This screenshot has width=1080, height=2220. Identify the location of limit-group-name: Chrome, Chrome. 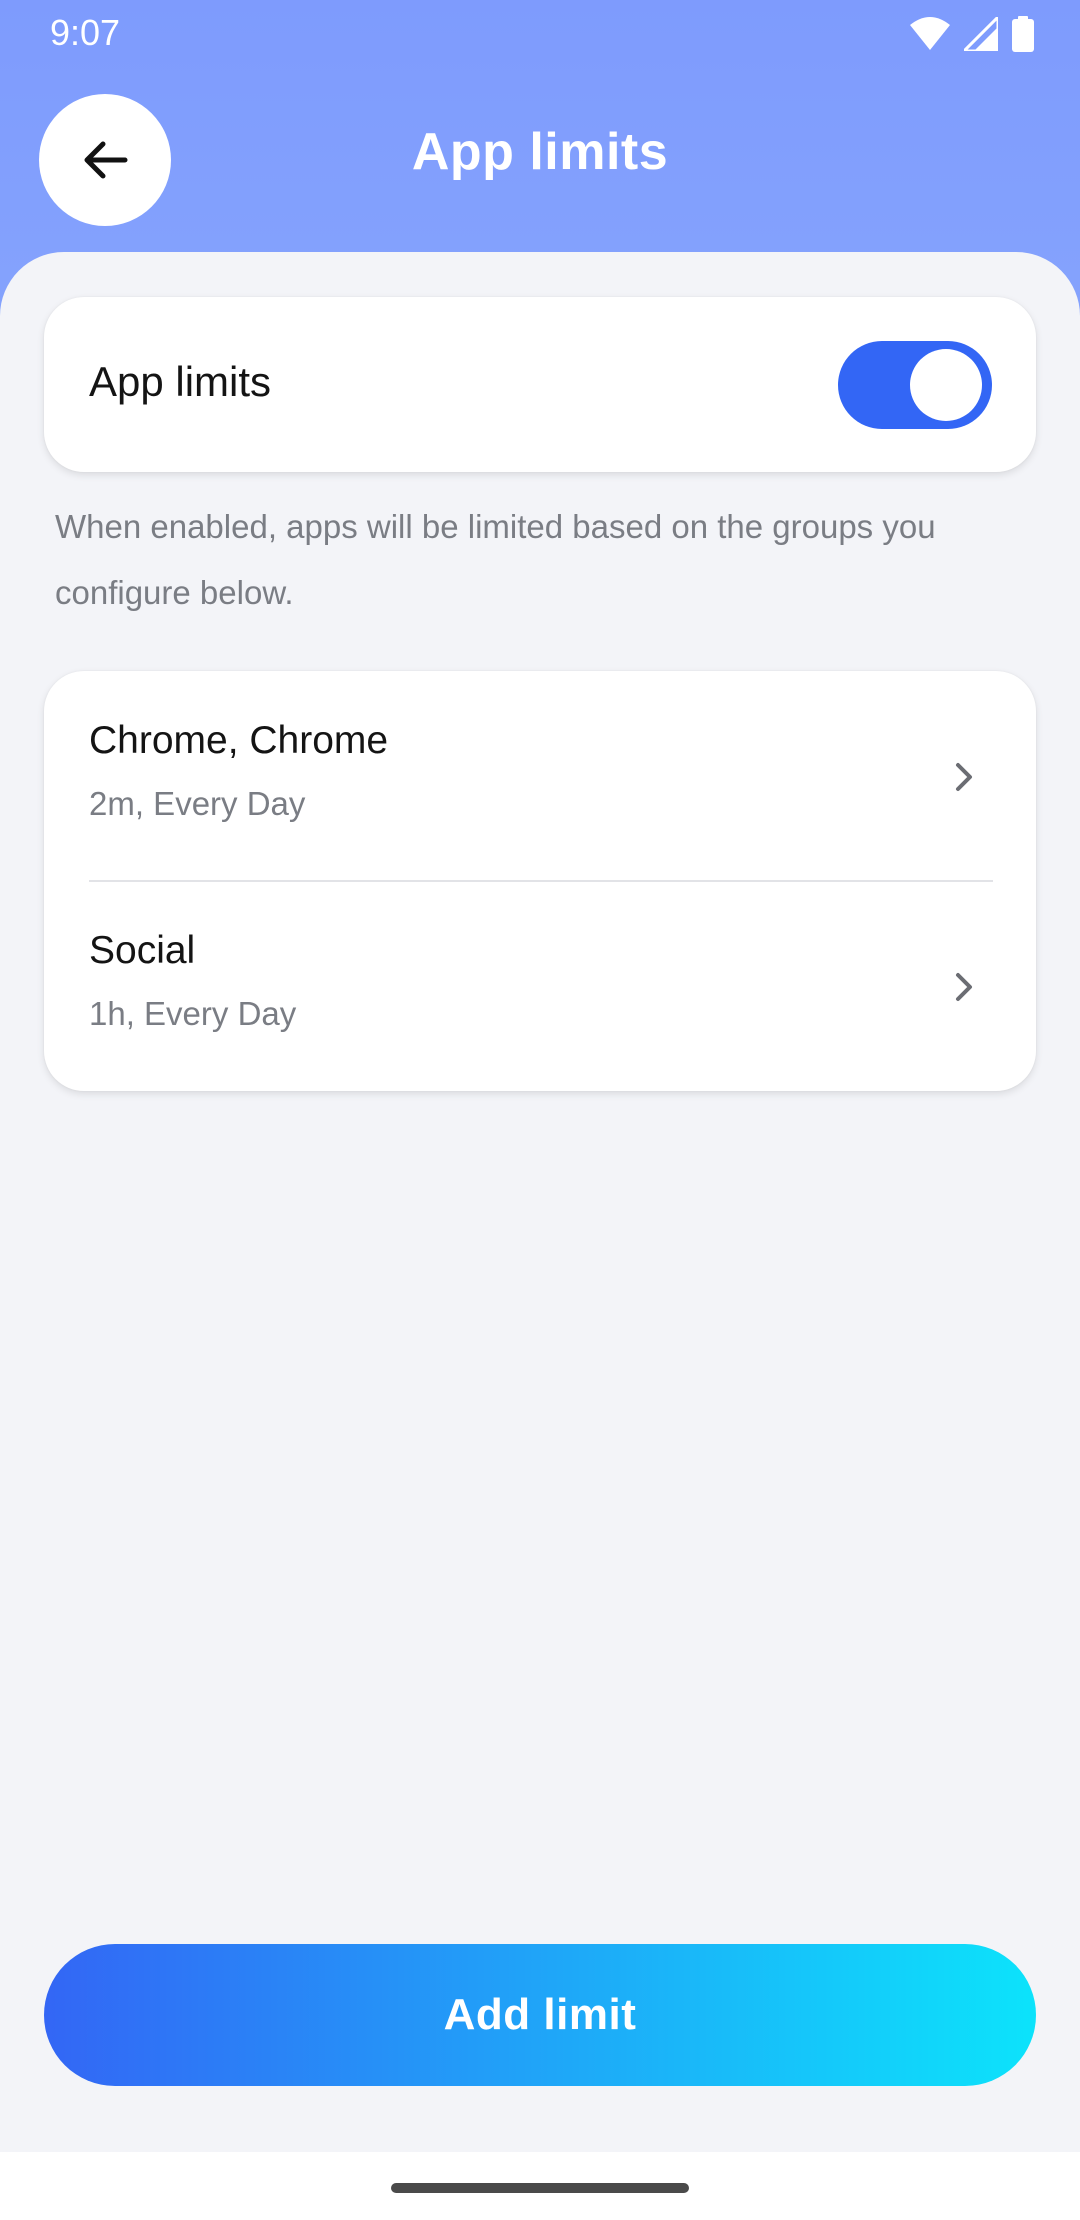
(239, 740).